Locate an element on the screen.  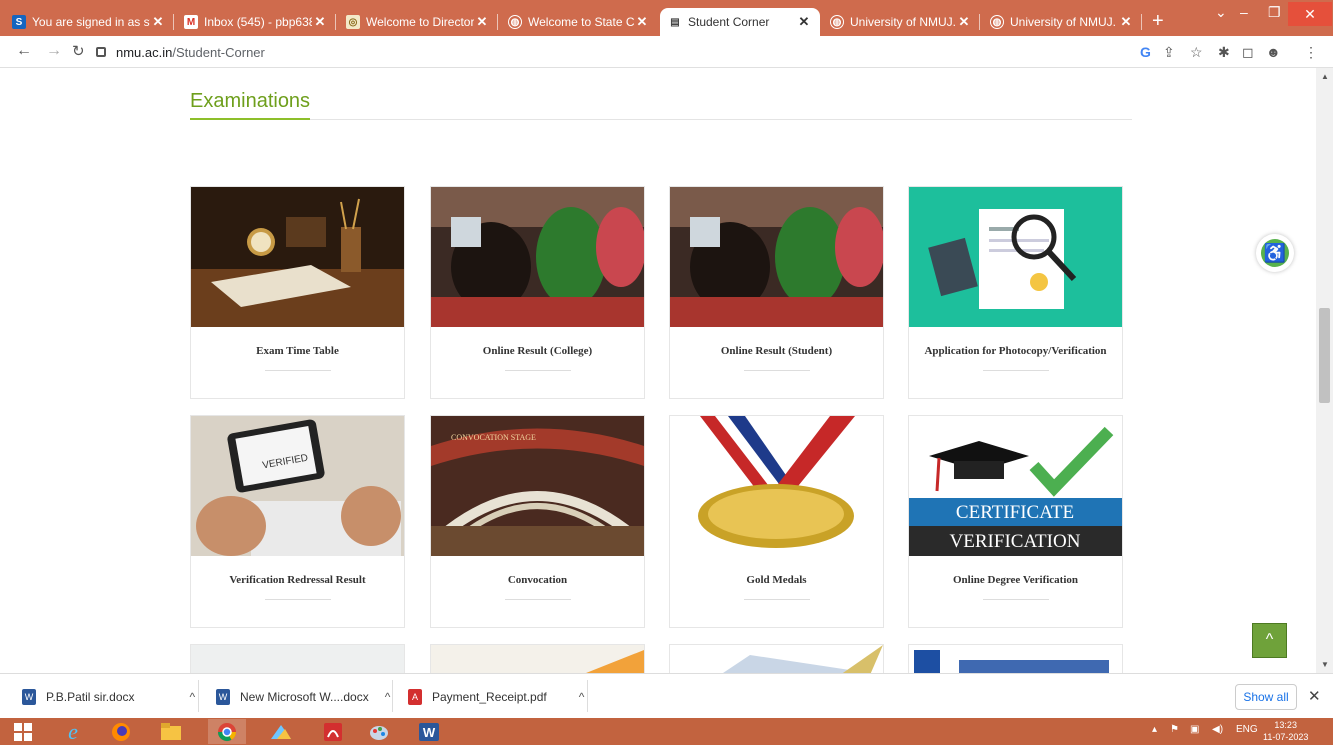
svg-text: W is located at coordinates (429, 732).